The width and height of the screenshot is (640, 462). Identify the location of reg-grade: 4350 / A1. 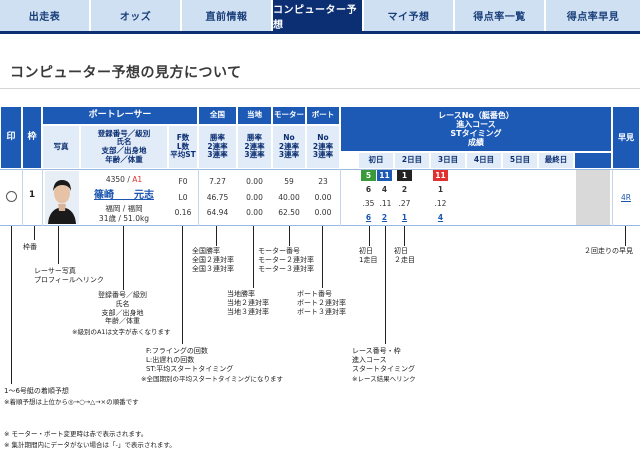
(124, 179).